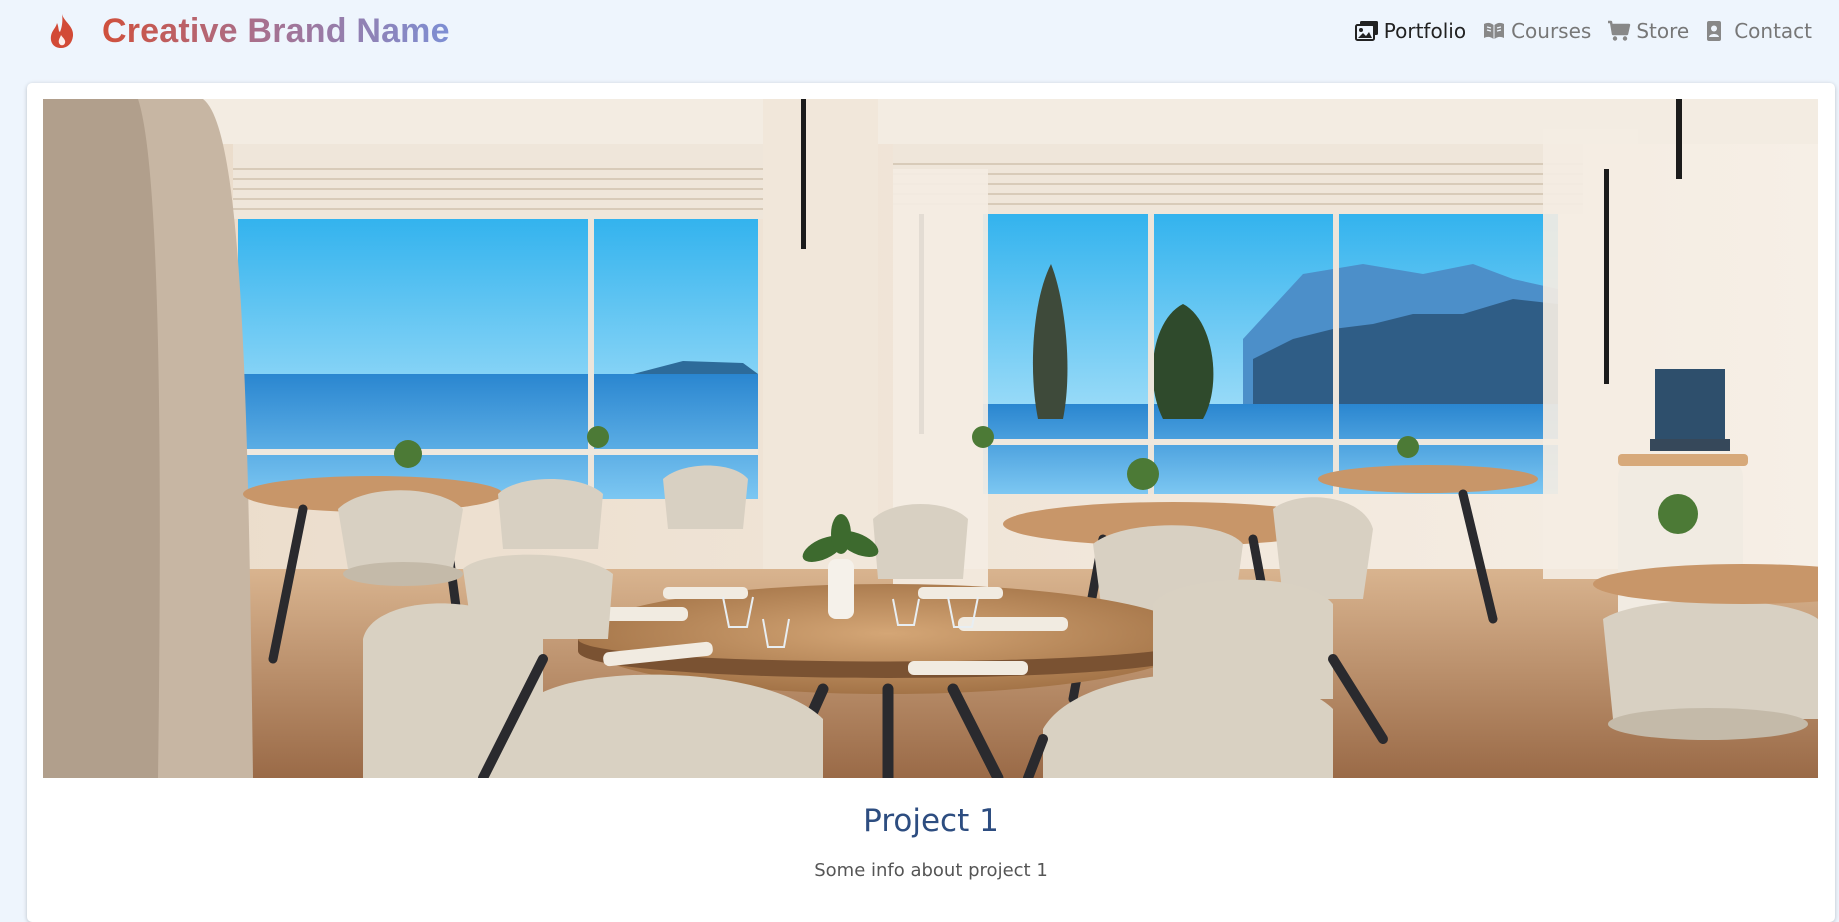 Image resolution: width=1839 pixels, height=922 pixels. I want to click on brand-name: Creative Brand Name, so click(276, 30).